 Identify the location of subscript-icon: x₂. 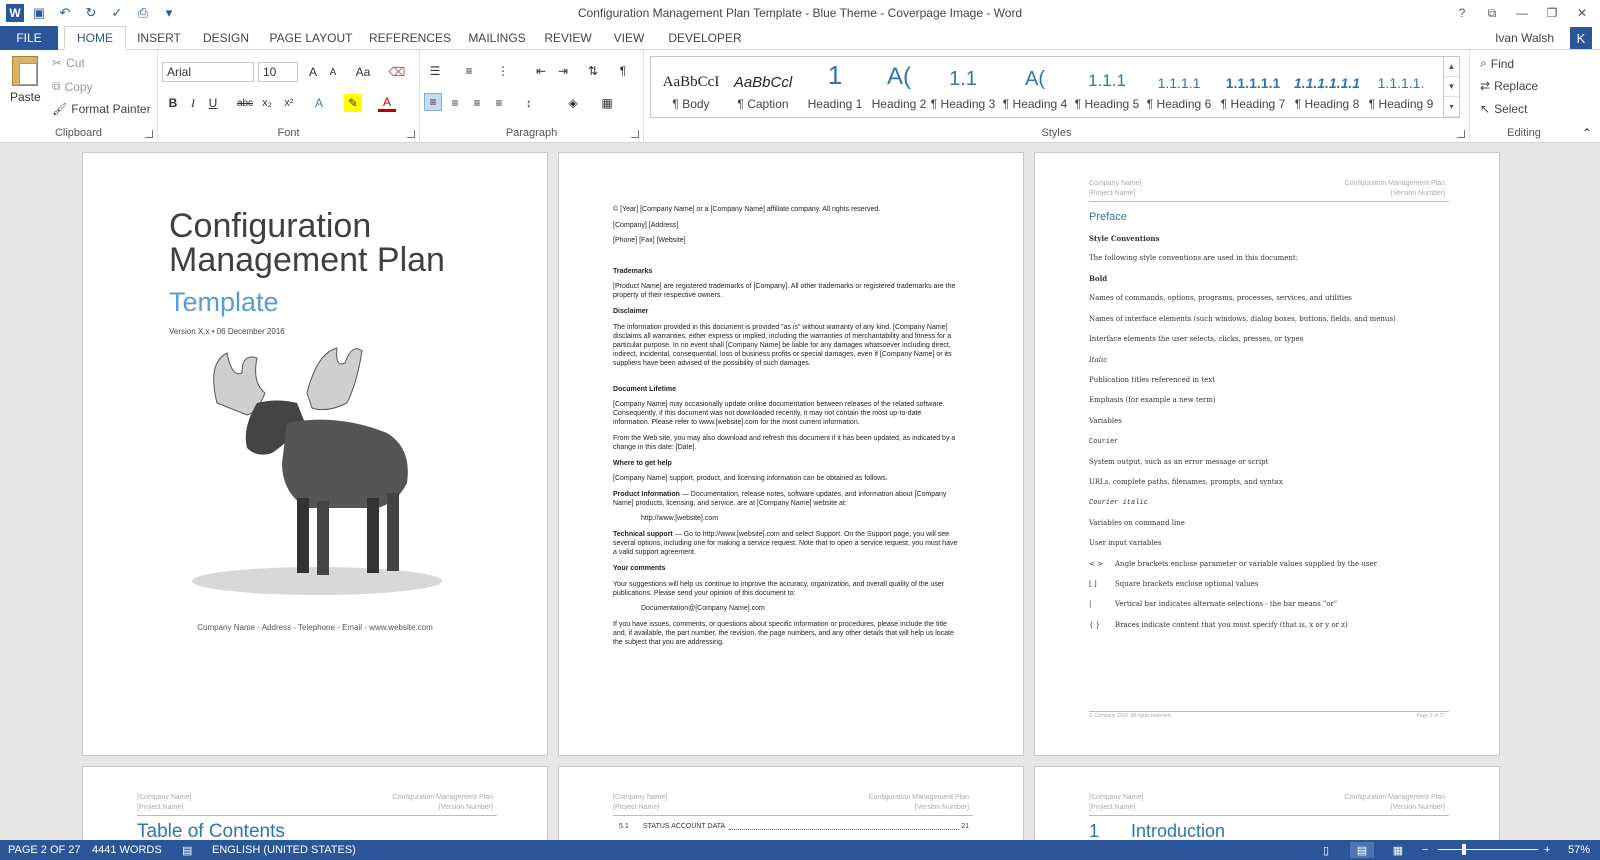
(267, 103).